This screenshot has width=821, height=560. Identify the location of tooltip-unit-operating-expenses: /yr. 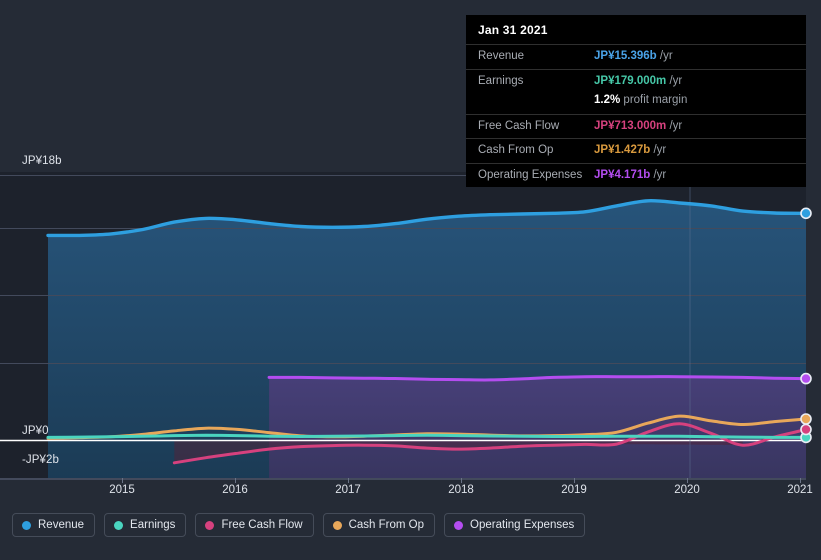
(660, 174).